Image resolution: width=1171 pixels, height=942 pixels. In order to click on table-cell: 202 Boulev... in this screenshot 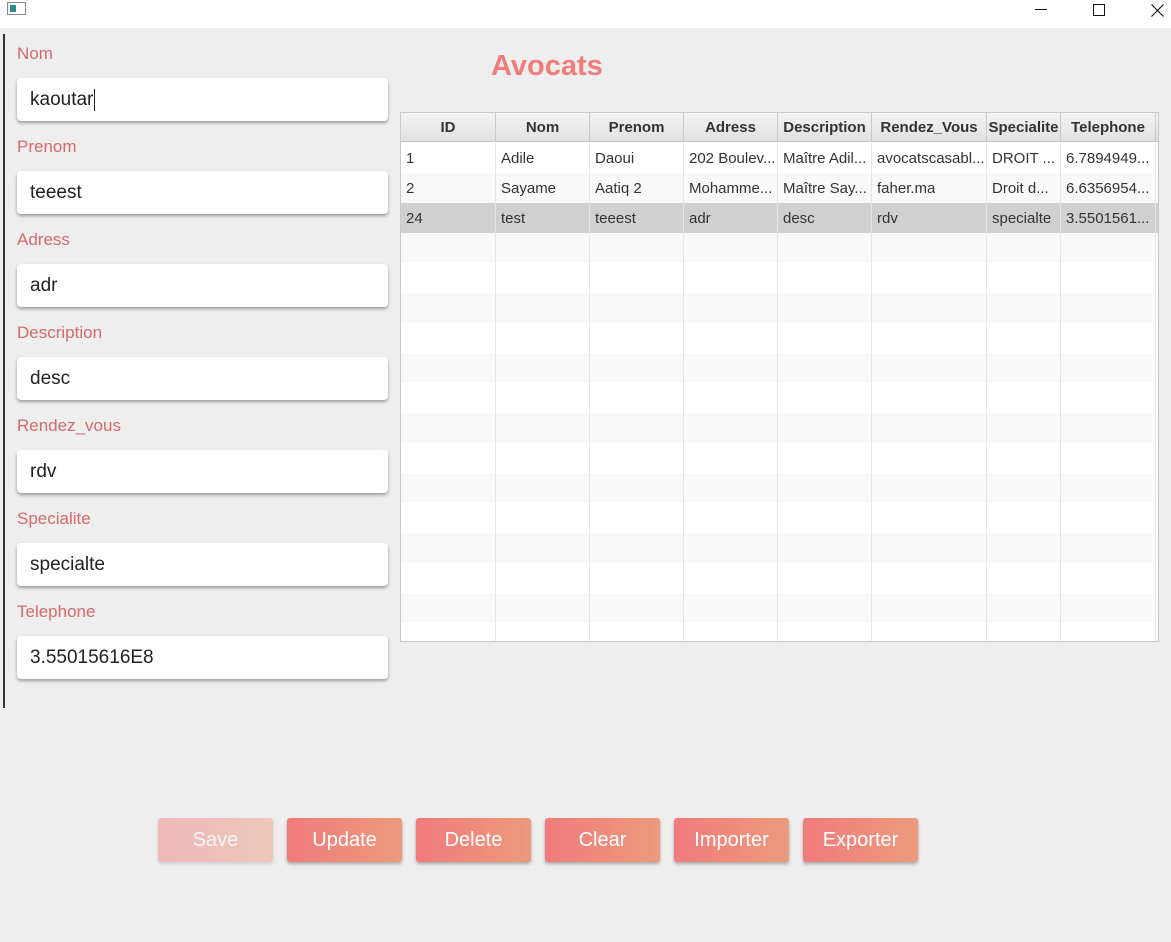, I will do `click(731, 158)`.